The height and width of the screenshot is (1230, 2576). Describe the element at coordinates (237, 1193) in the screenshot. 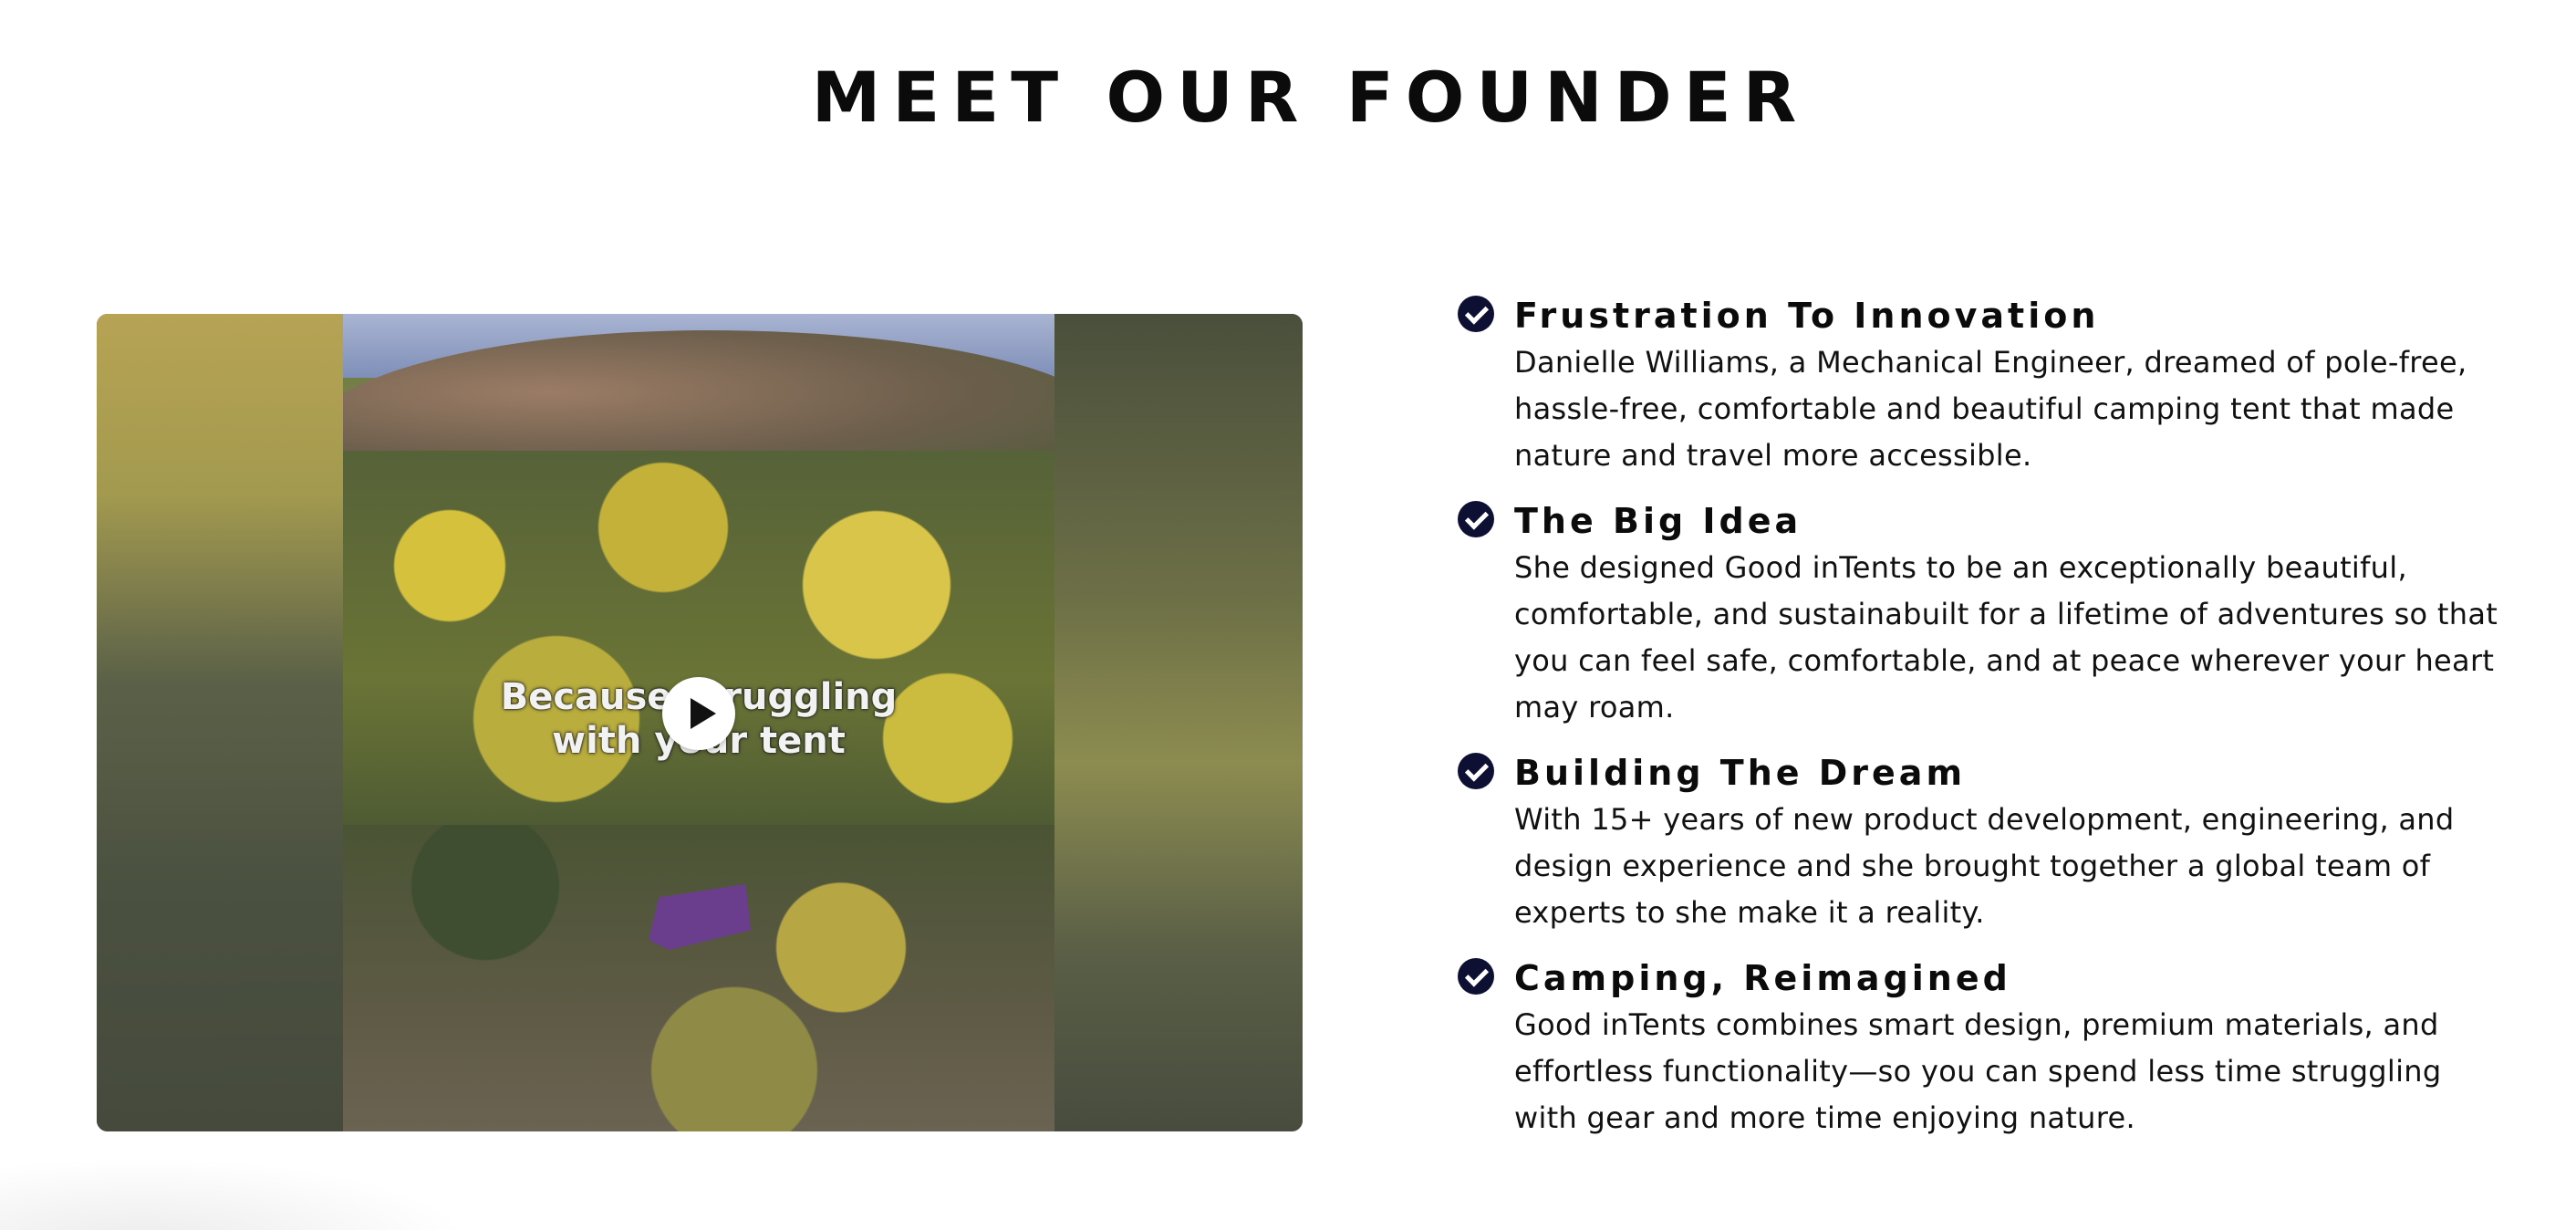

I see `bottom-shadow` at that location.